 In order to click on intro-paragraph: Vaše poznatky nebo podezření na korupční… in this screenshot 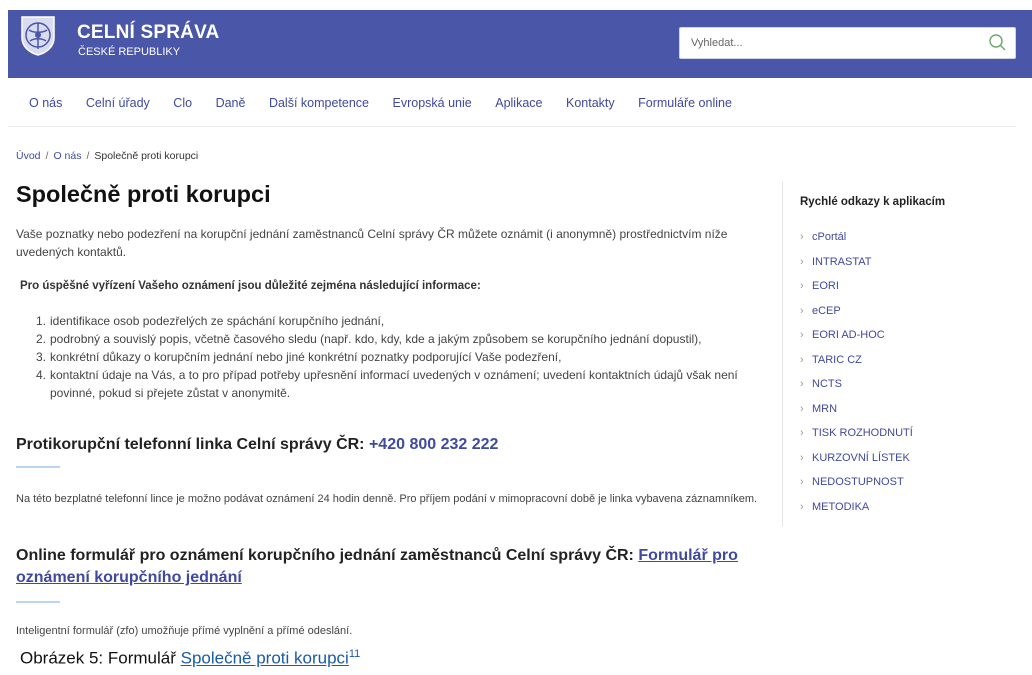, I will do `click(372, 243)`.